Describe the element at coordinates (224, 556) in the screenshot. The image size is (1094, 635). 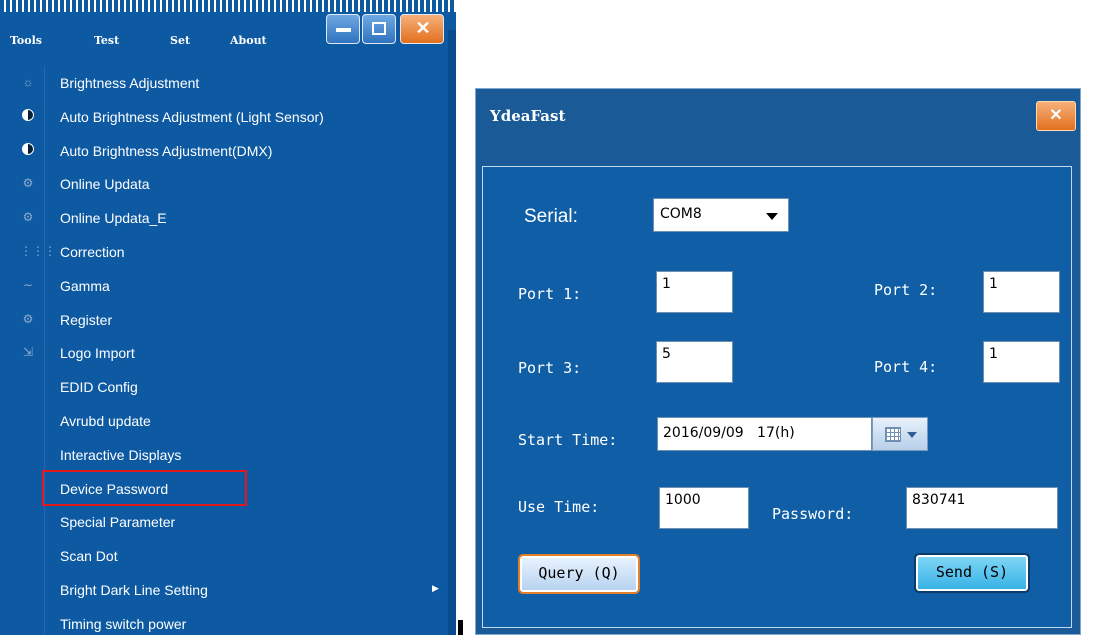
I see `menu-item-scan-dot: Scan Dot` at that location.